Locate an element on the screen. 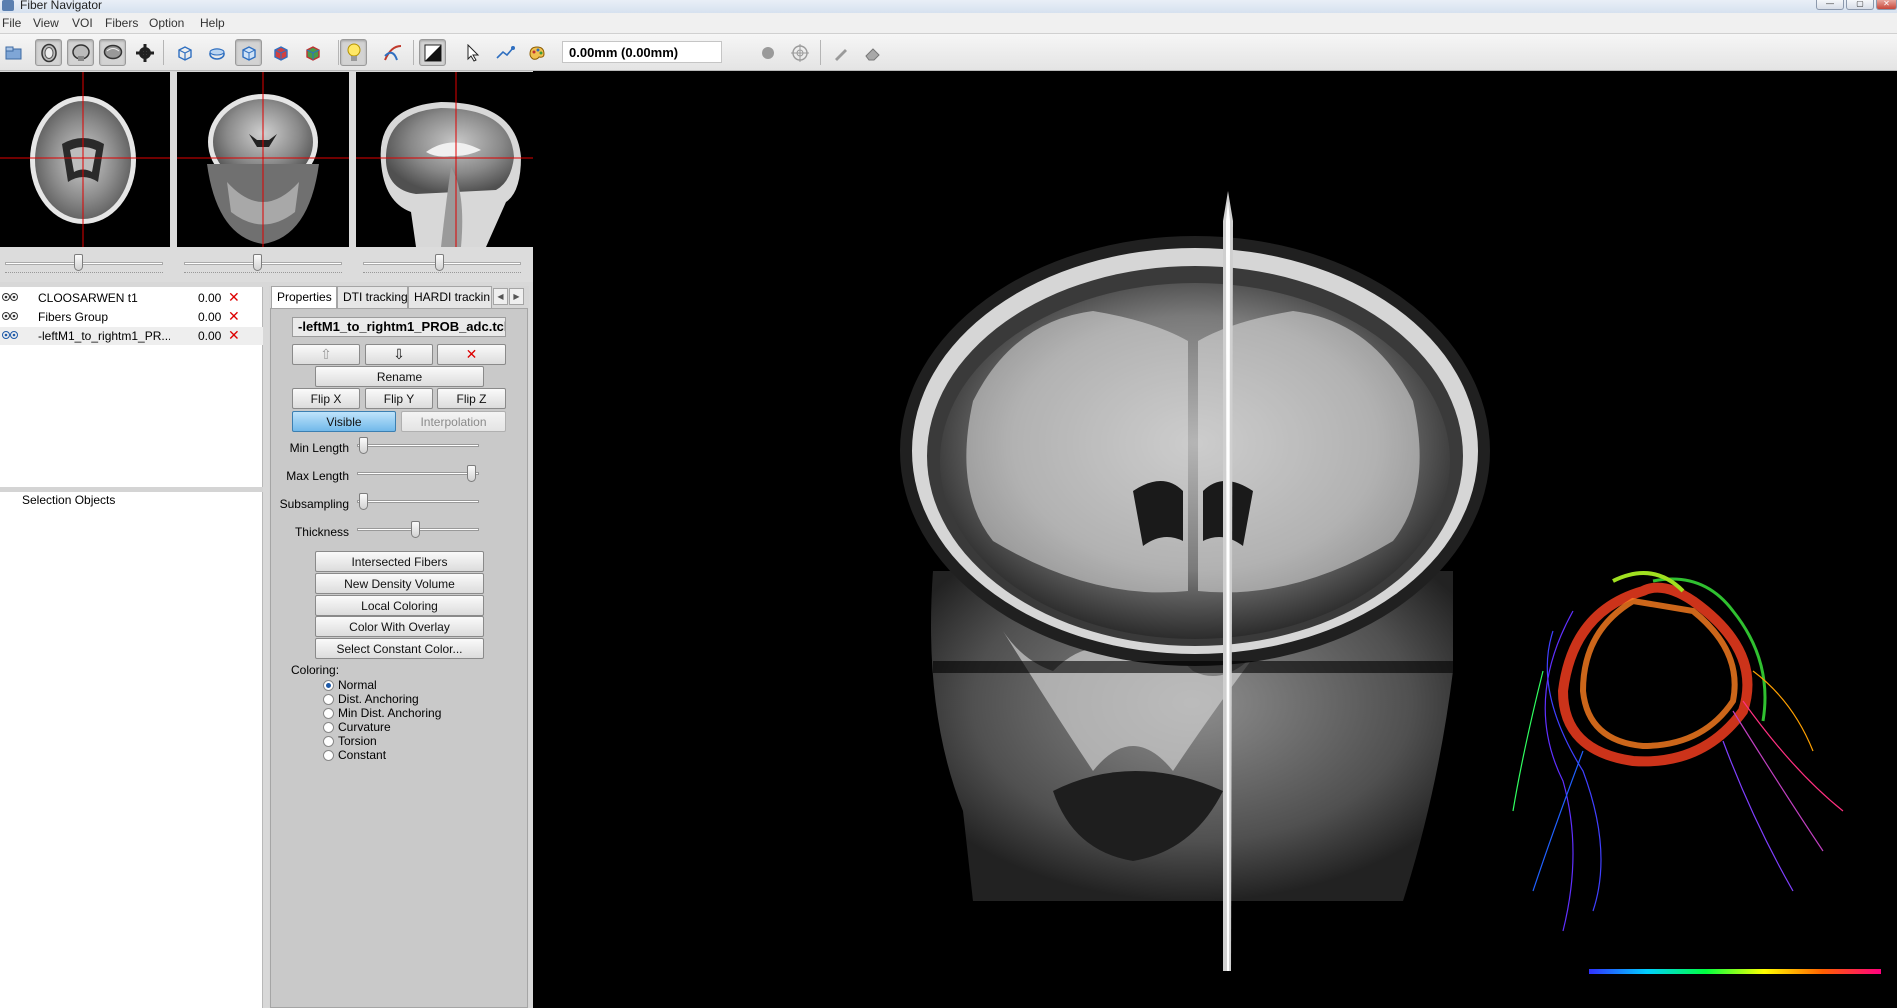 This screenshot has width=1897, height=1008. maximize-button: ▢ is located at coordinates (1860, 5).